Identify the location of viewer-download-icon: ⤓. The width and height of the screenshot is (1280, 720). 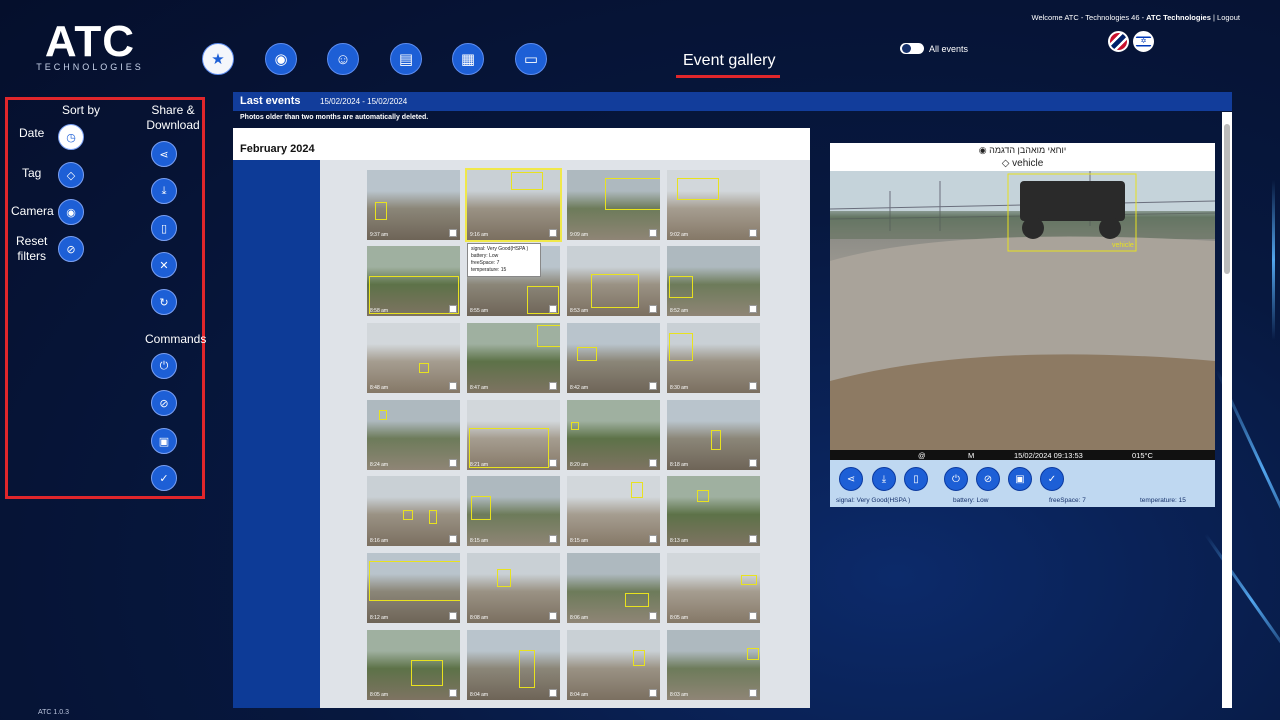
(884, 479).